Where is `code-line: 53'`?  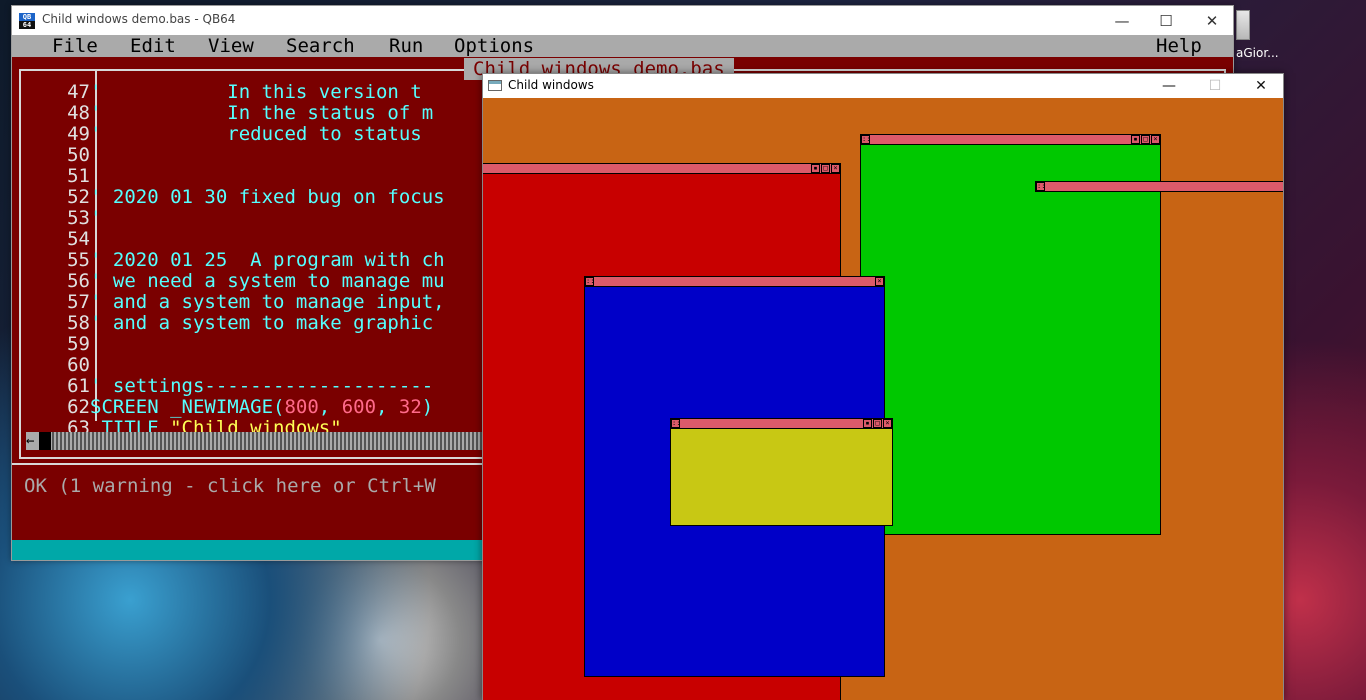
code-line: 53' is located at coordinates (64, 218).